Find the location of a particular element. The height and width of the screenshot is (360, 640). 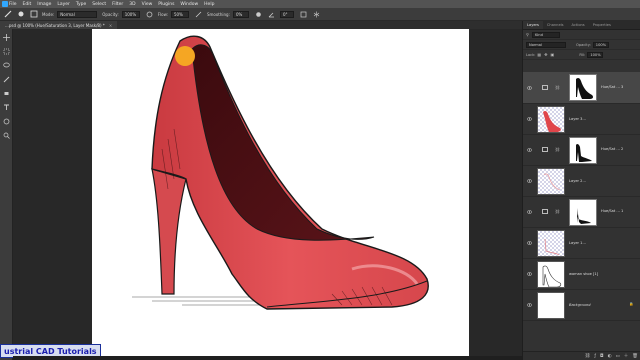

adjustment-layer-icon: ◐ is located at coordinates (610, 356).